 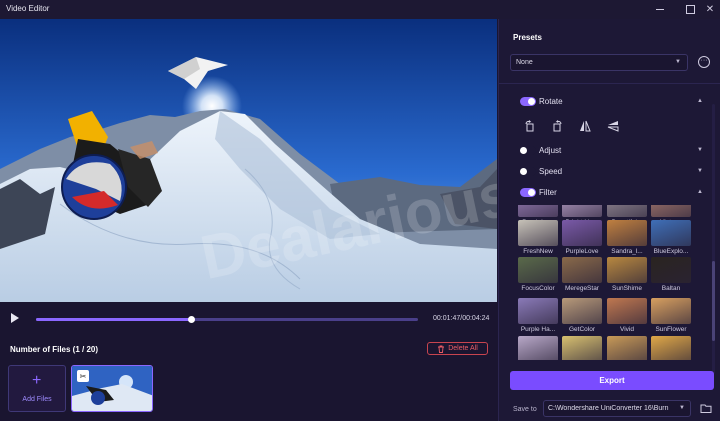 I want to click on delete-all-button: Delete All, so click(x=457, y=348).